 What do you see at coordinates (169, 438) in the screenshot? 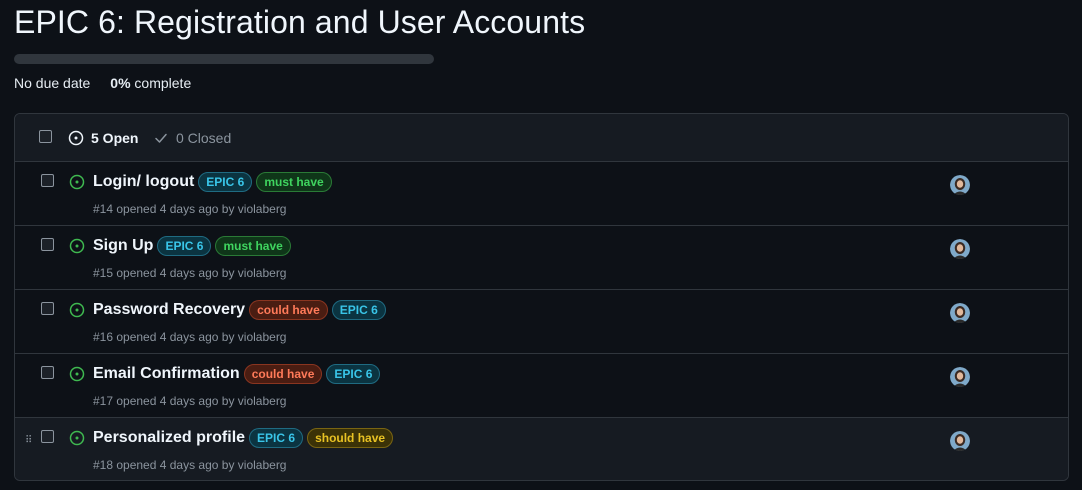
I see `issue-title-link: Personalized profile` at bounding box center [169, 438].